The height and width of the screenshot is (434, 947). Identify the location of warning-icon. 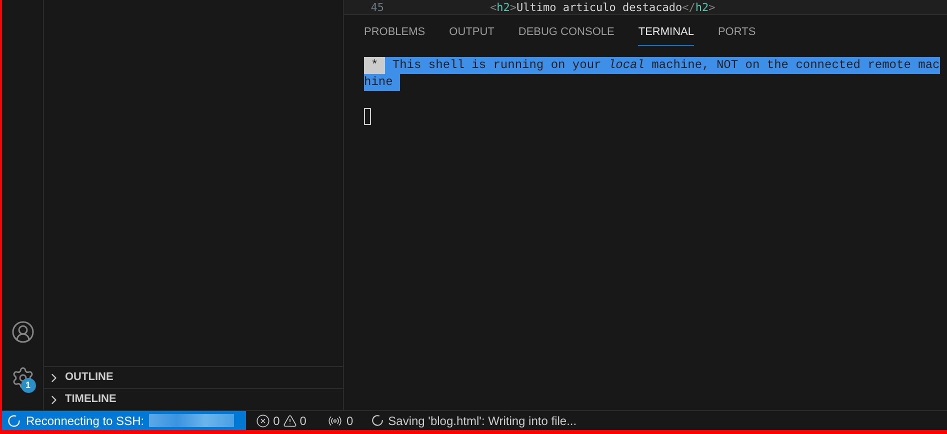
(289, 421).